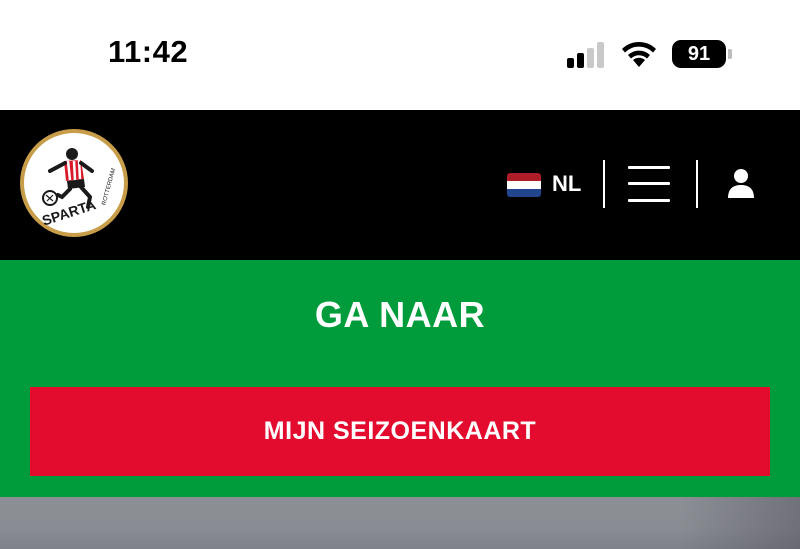 The height and width of the screenshot is (549, 800). What do you see at coordinates (524, 193) in the screenshot?
I see `flag-stripe-blue` at bounding box center [524, 193].